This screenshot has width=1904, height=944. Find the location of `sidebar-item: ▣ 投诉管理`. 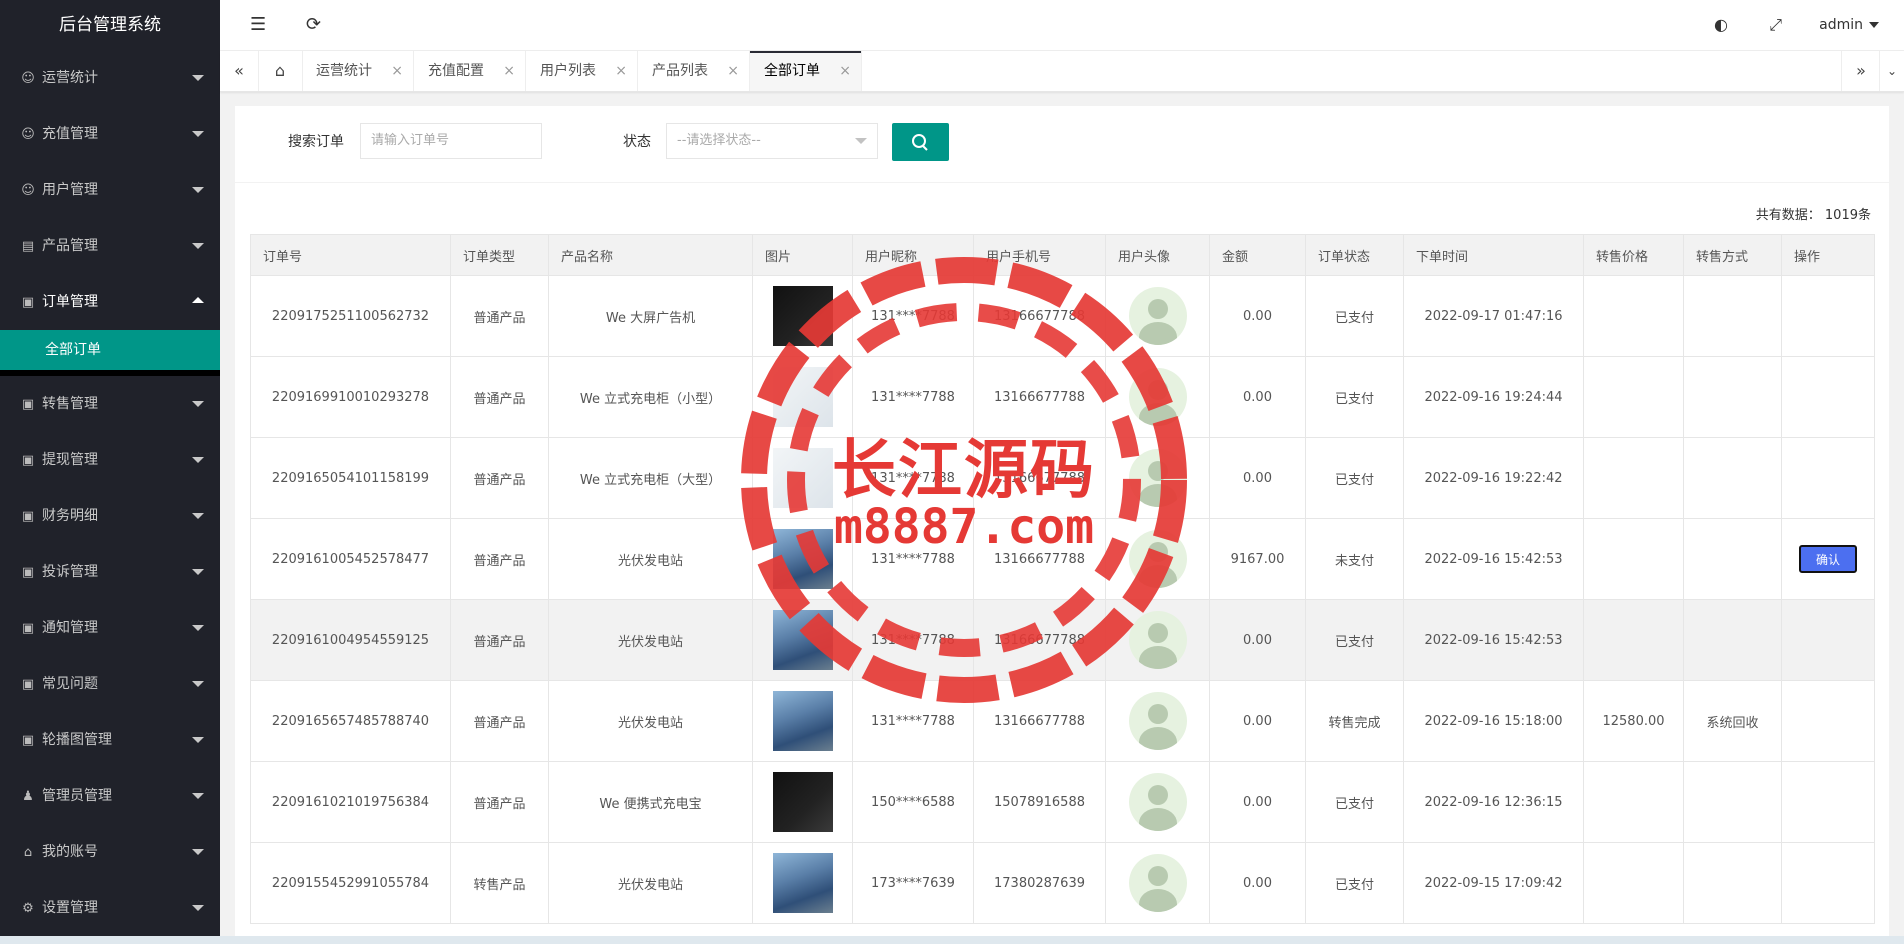

sidebar-item: ▣ 投诉管理 is located at coordinates (110, 572).